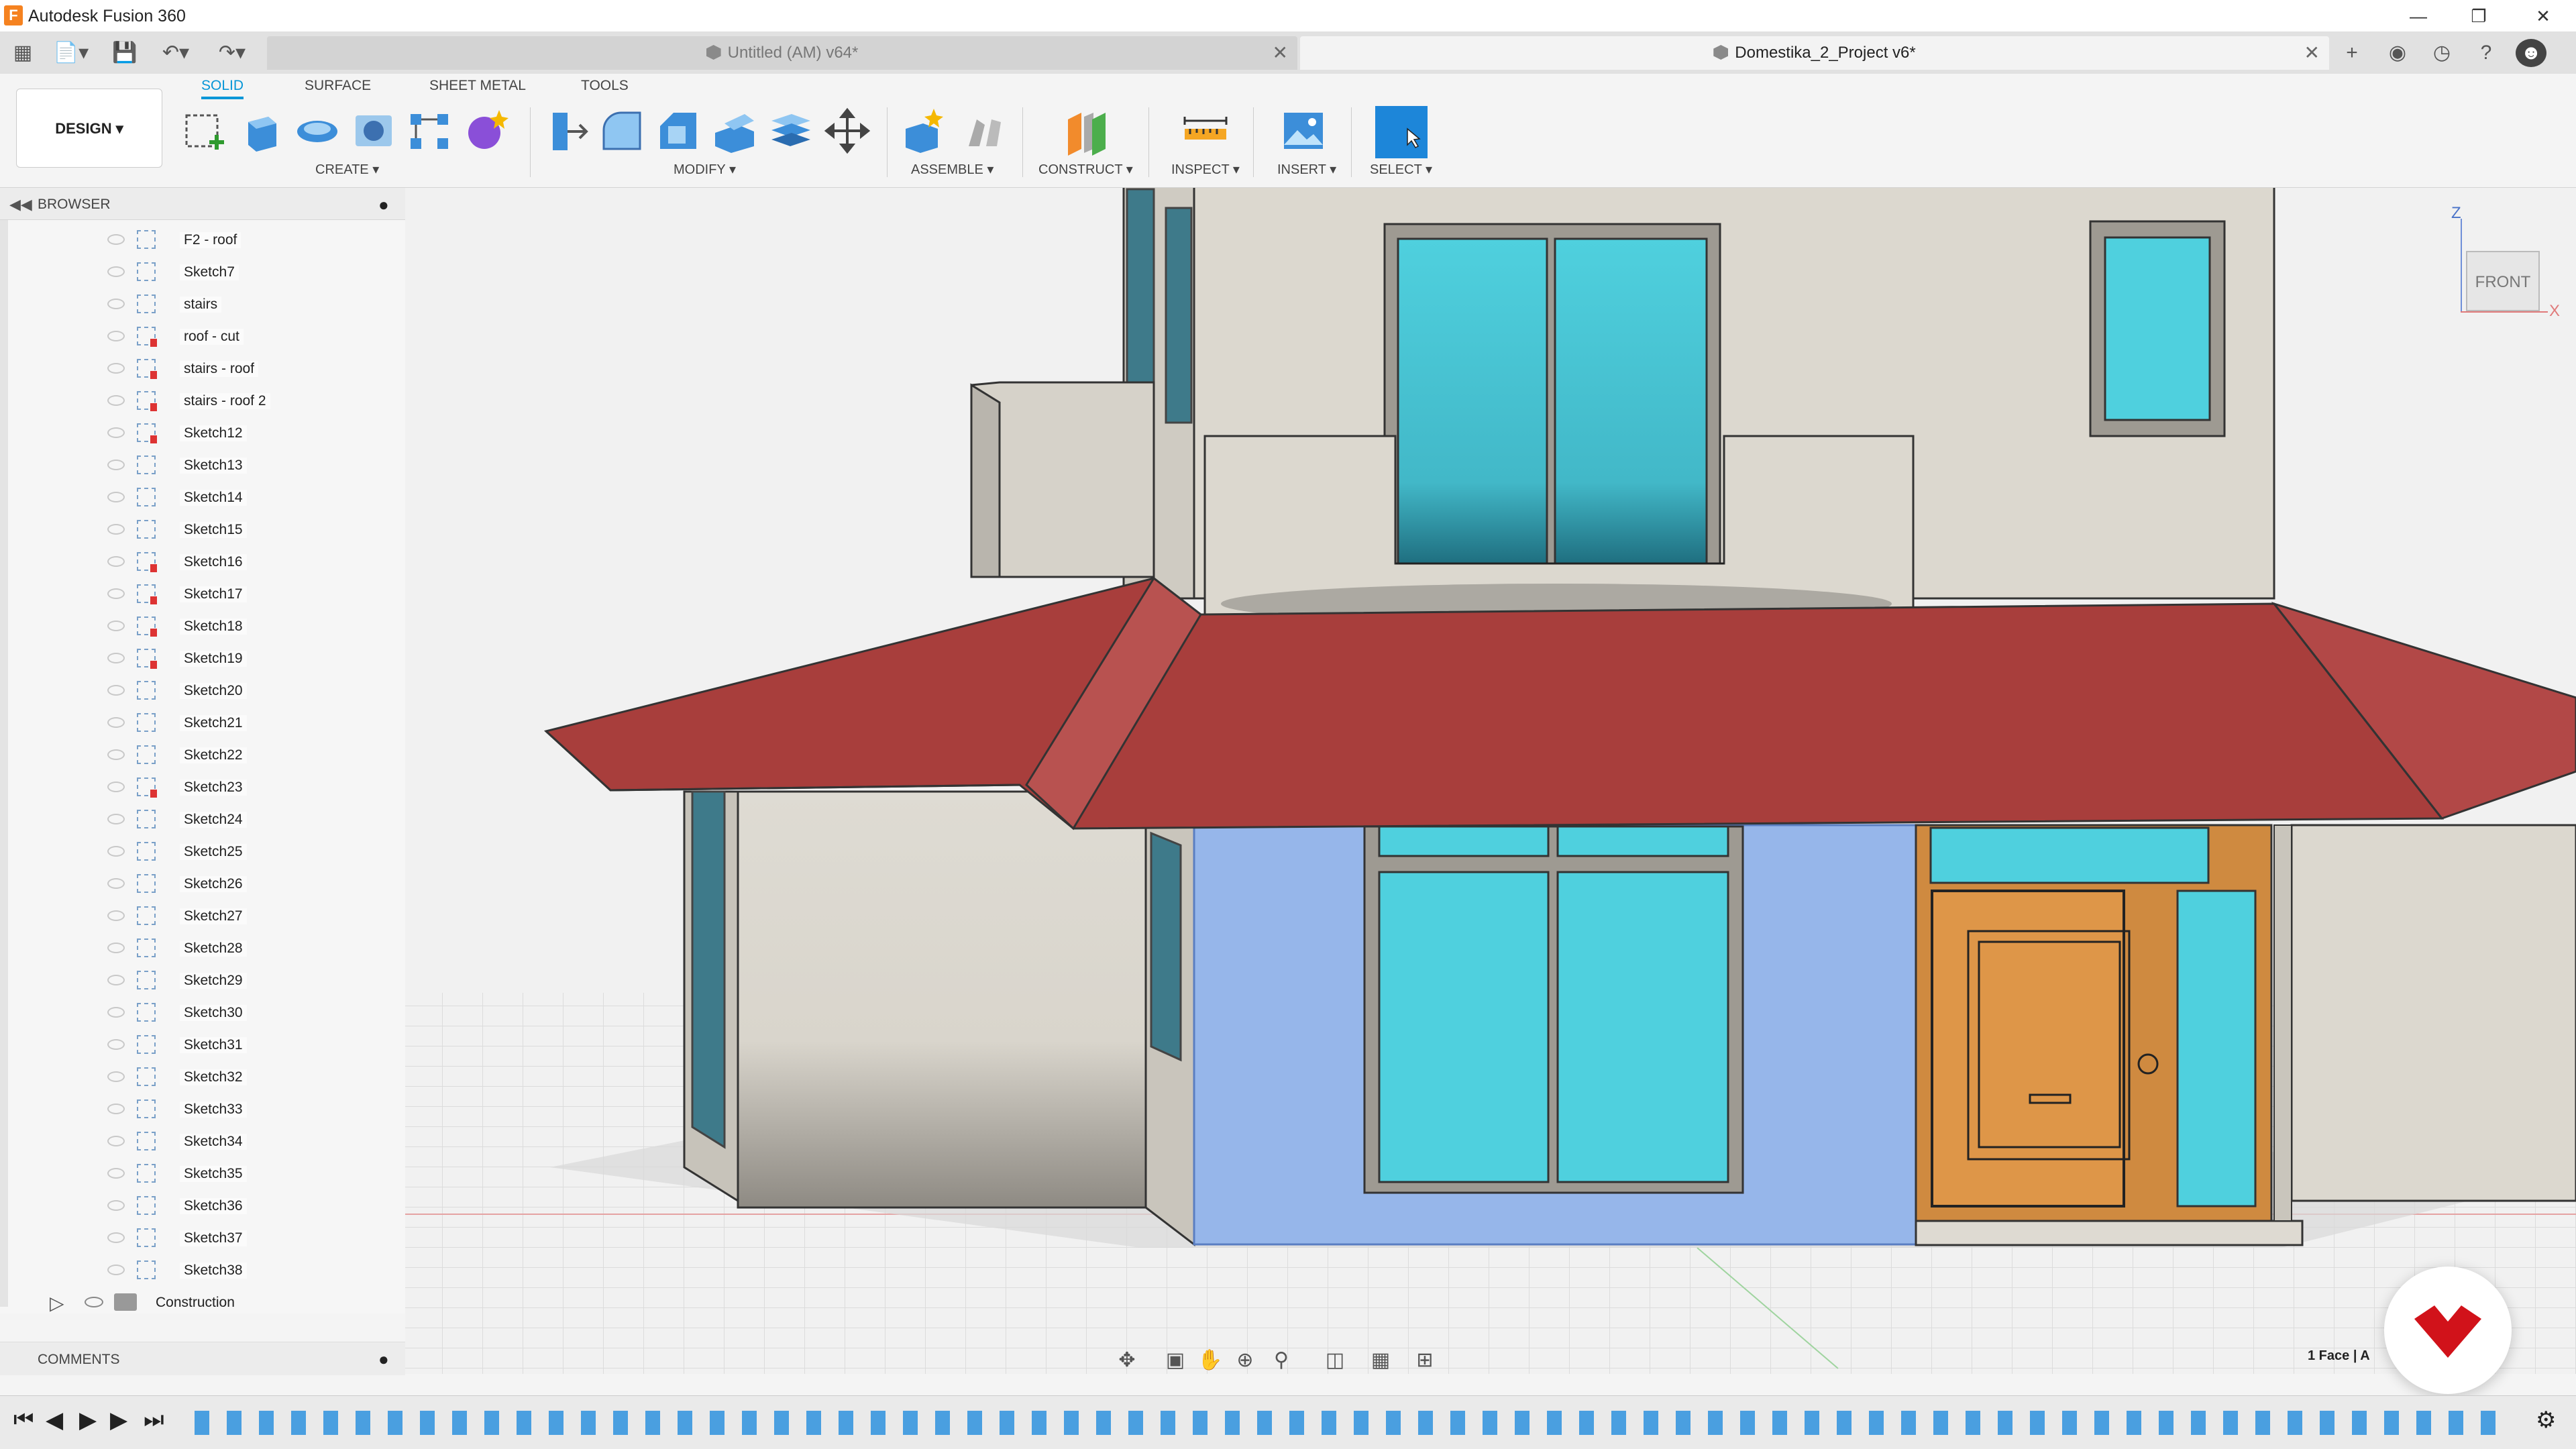 The width and height of the screenshot is (2576, 1449). Describe the element at coordinates (565, 131) in the screenshot. I see `press-pull-icon` at that location.